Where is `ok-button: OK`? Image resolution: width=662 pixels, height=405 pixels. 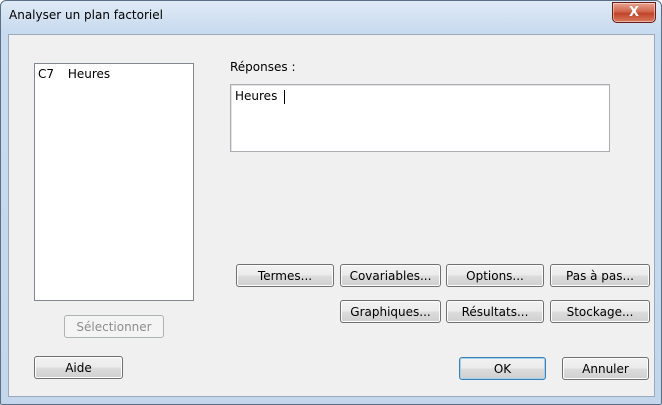
ok-button: OK is located at coordinates (502, 368).